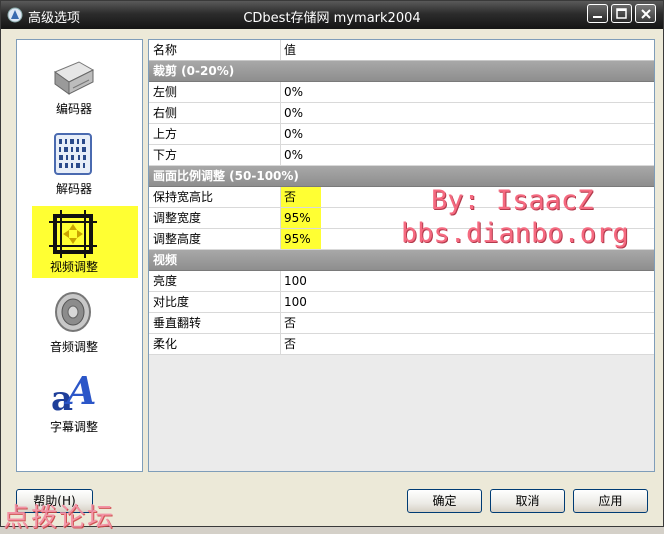 The height and width of the screenshot is (534, 664). I want to click on close-icon, so click(646, 14).